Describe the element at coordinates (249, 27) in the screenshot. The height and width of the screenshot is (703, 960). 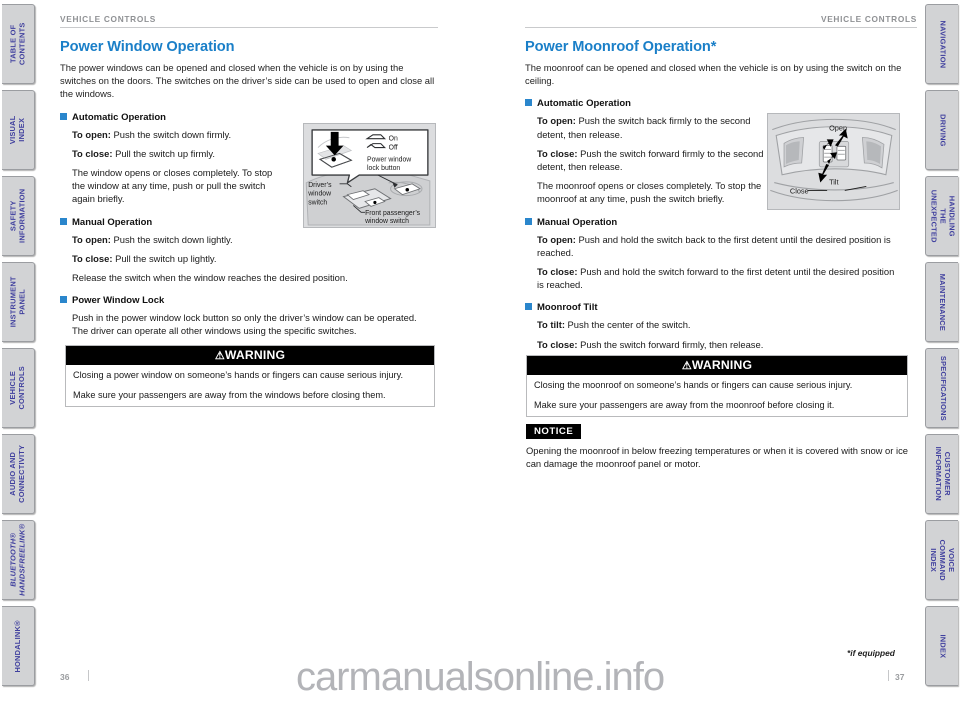
I see `header-rule` at that location.